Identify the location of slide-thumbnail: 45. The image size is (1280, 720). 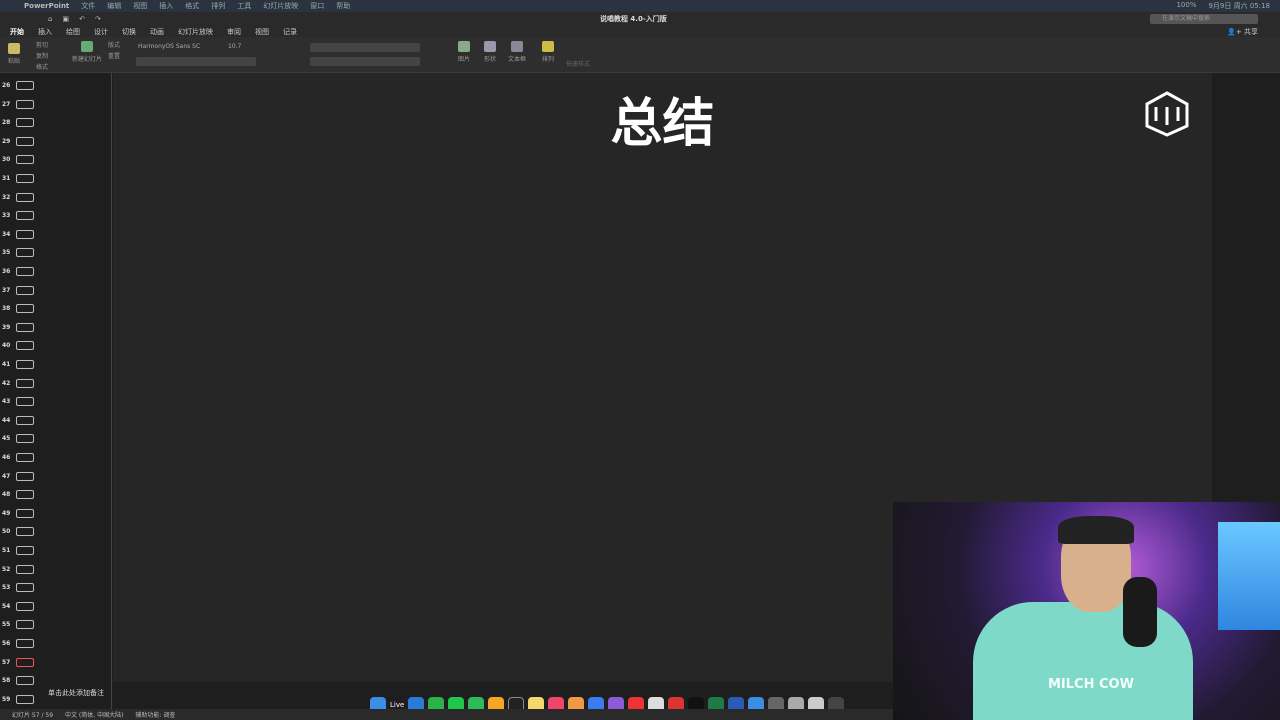
(18, 439).